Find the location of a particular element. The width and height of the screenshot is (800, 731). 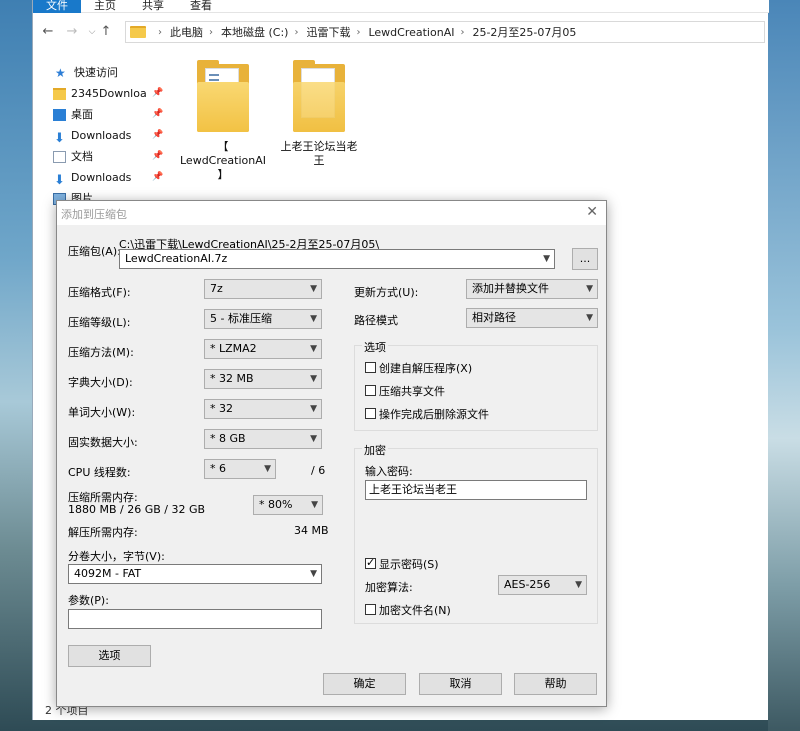

update-label: 更新方式(U): is located at coordinates (386, 292).